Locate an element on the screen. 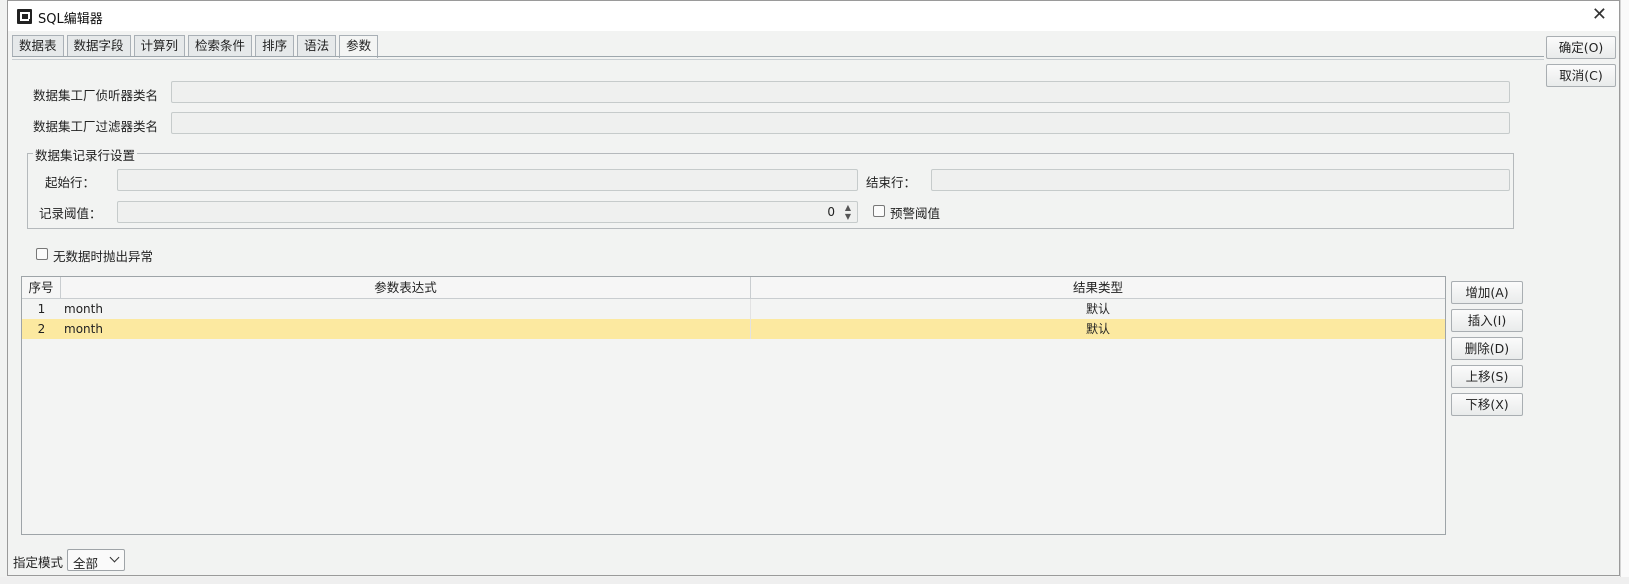 The height and width of the screenshot is (584, 1629). no-data-exception-label: 无数据时抛出异常 is located at coordinates (103, 256).